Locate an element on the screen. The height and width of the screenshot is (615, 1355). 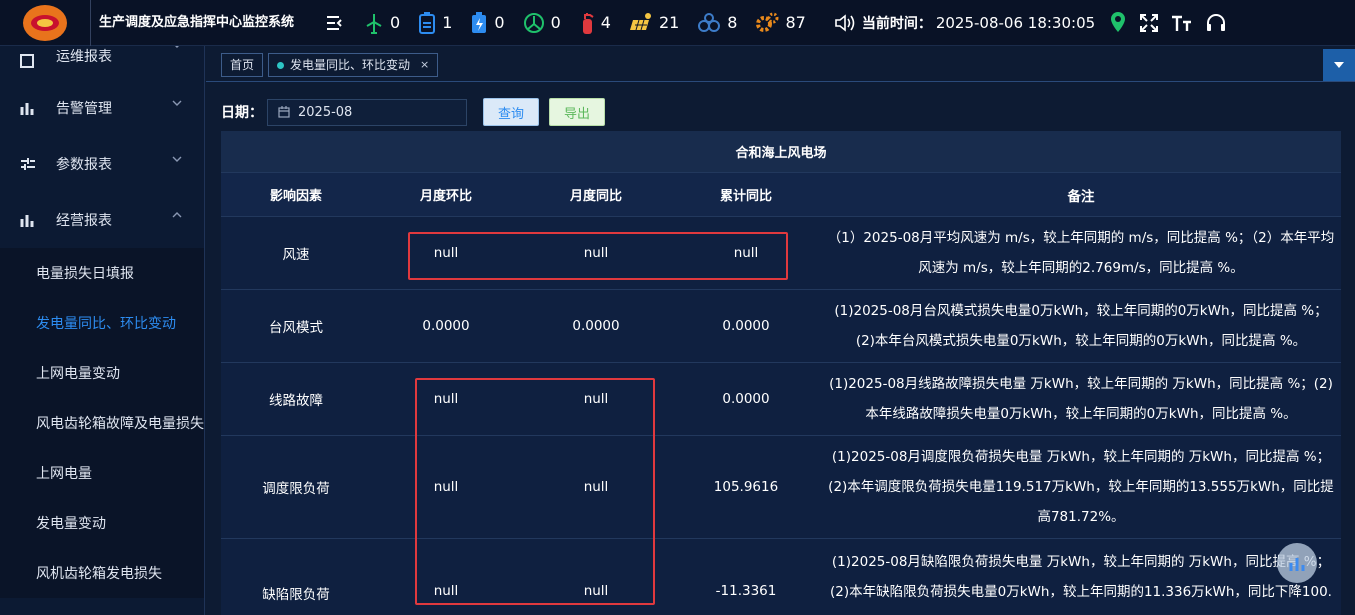
calendar-icon is located at coordinates (284, 112).